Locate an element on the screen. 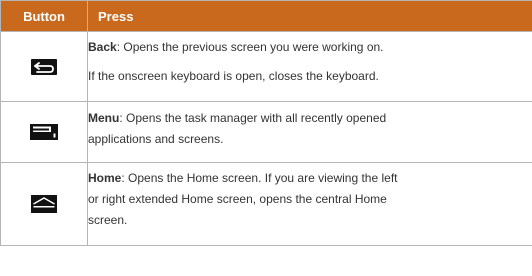 This screenshot has width=532, height=276. back-name: Back is located at coordinates (102, 47).